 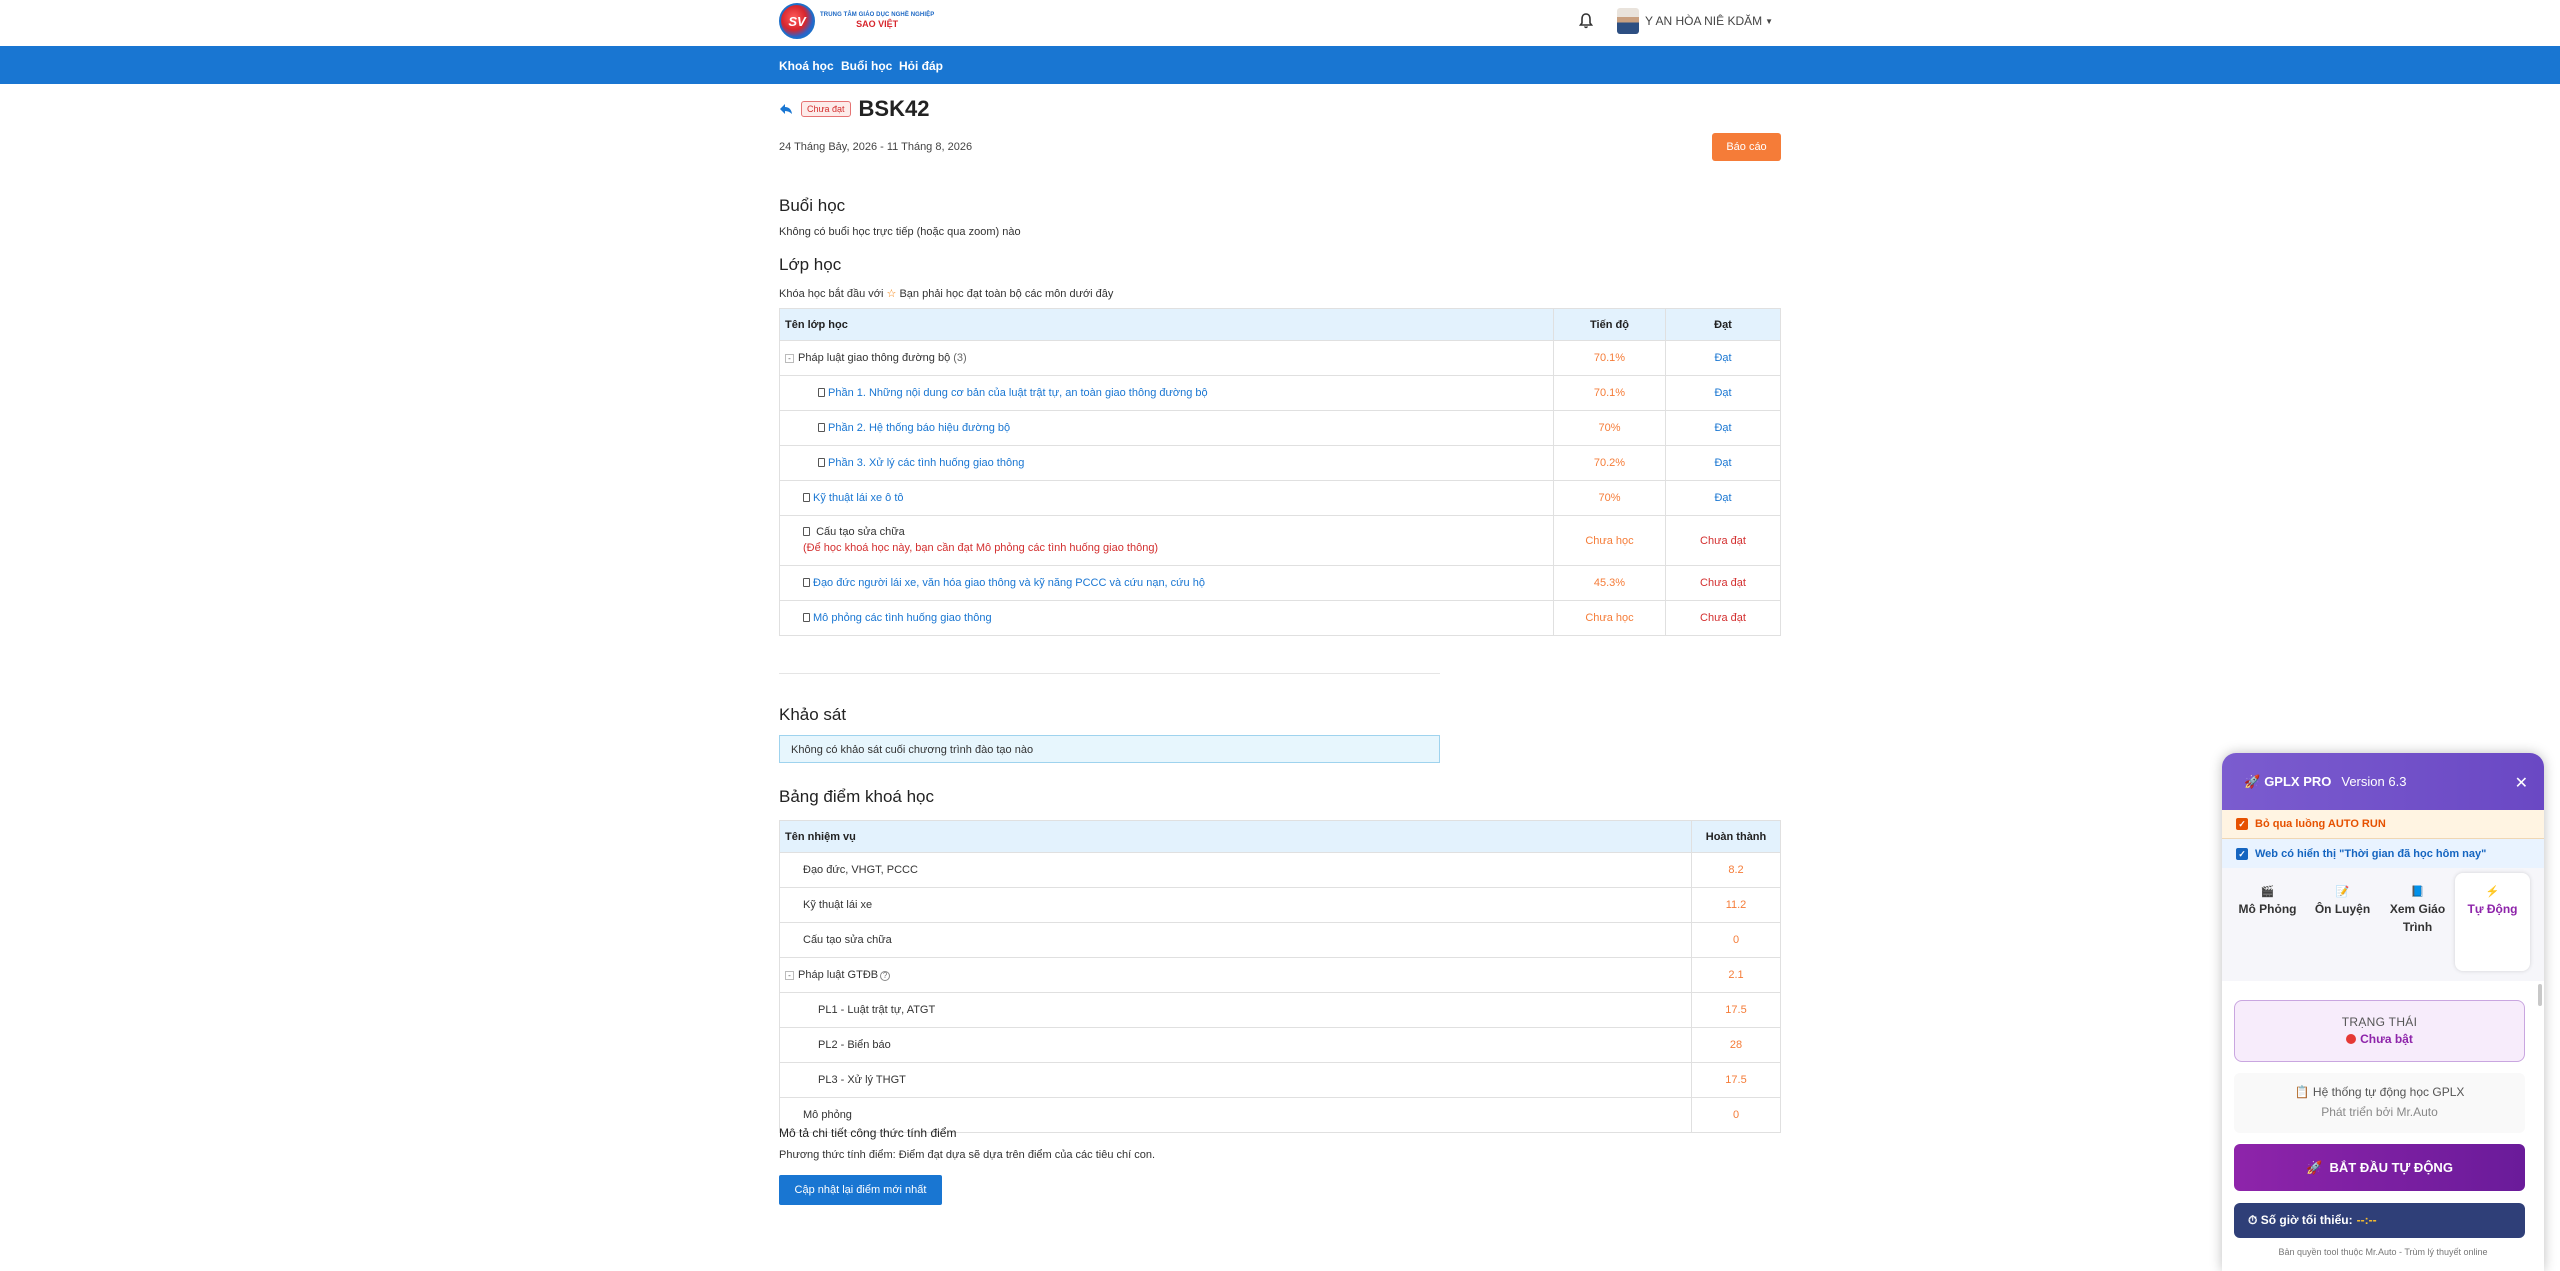 What do you see at coordinates (1609, 583) in the screenshot?
I see `class-progress: 45.3%` at bounding box center [1609, 583].